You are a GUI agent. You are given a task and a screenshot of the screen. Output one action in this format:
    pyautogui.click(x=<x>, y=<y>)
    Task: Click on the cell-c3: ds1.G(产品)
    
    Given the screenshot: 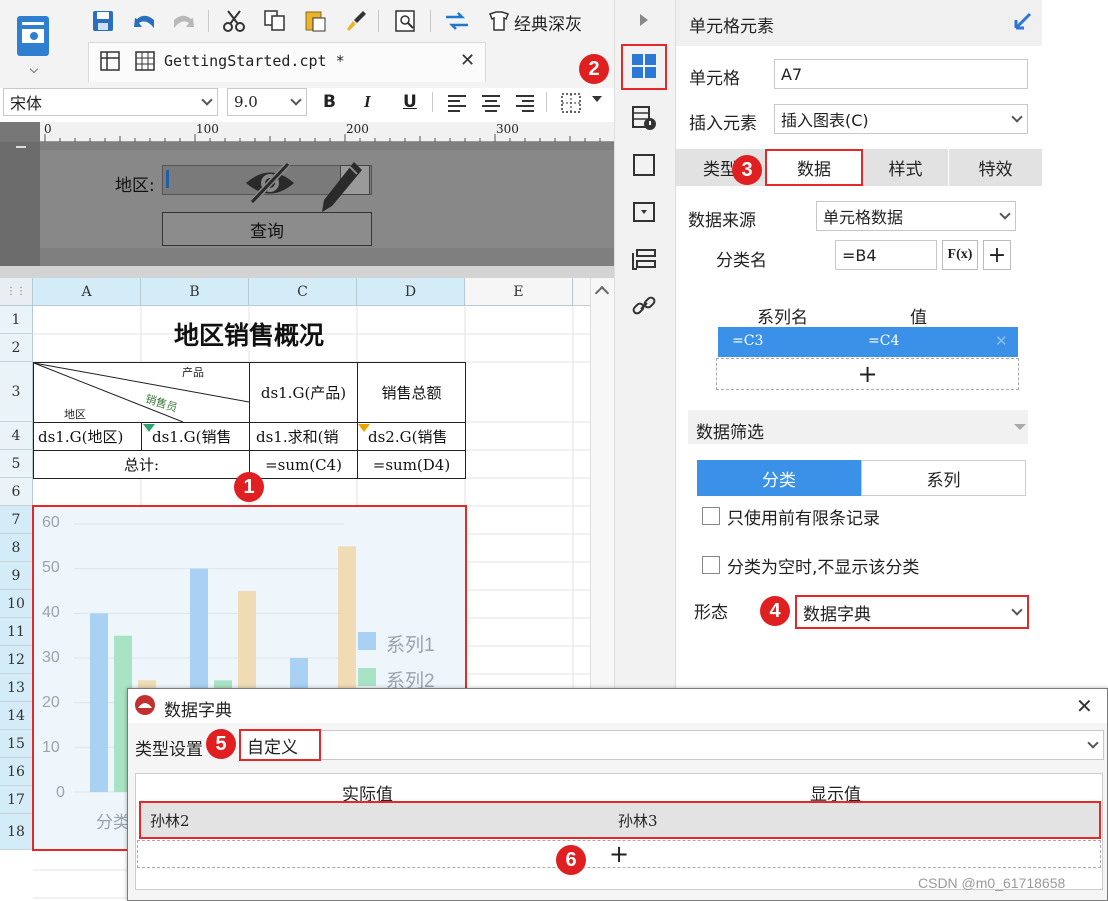 What is the action you would take?
    pyautogui.click(x=303, y=392)
    